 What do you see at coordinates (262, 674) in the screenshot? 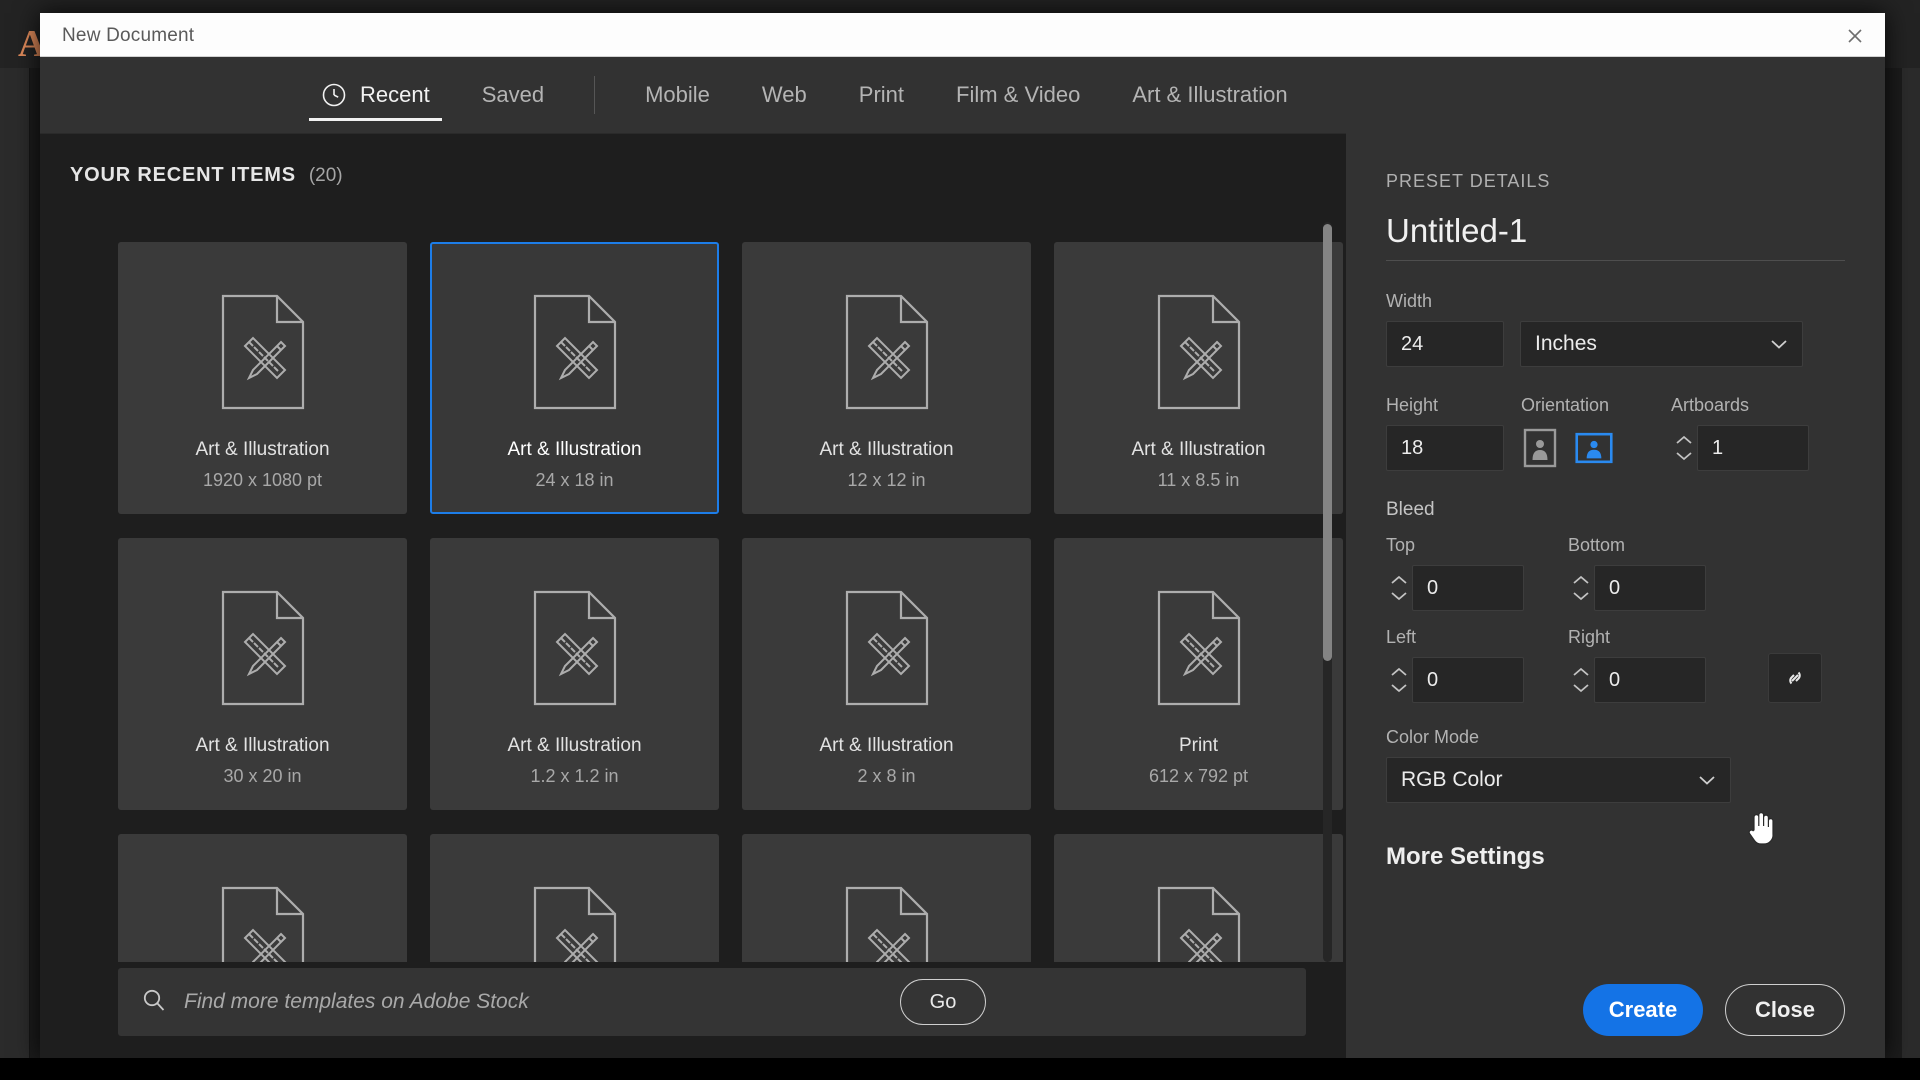
I see `recent-item-card: Art & Illustration 30 x 20 in` at bounding box center [262, 674].